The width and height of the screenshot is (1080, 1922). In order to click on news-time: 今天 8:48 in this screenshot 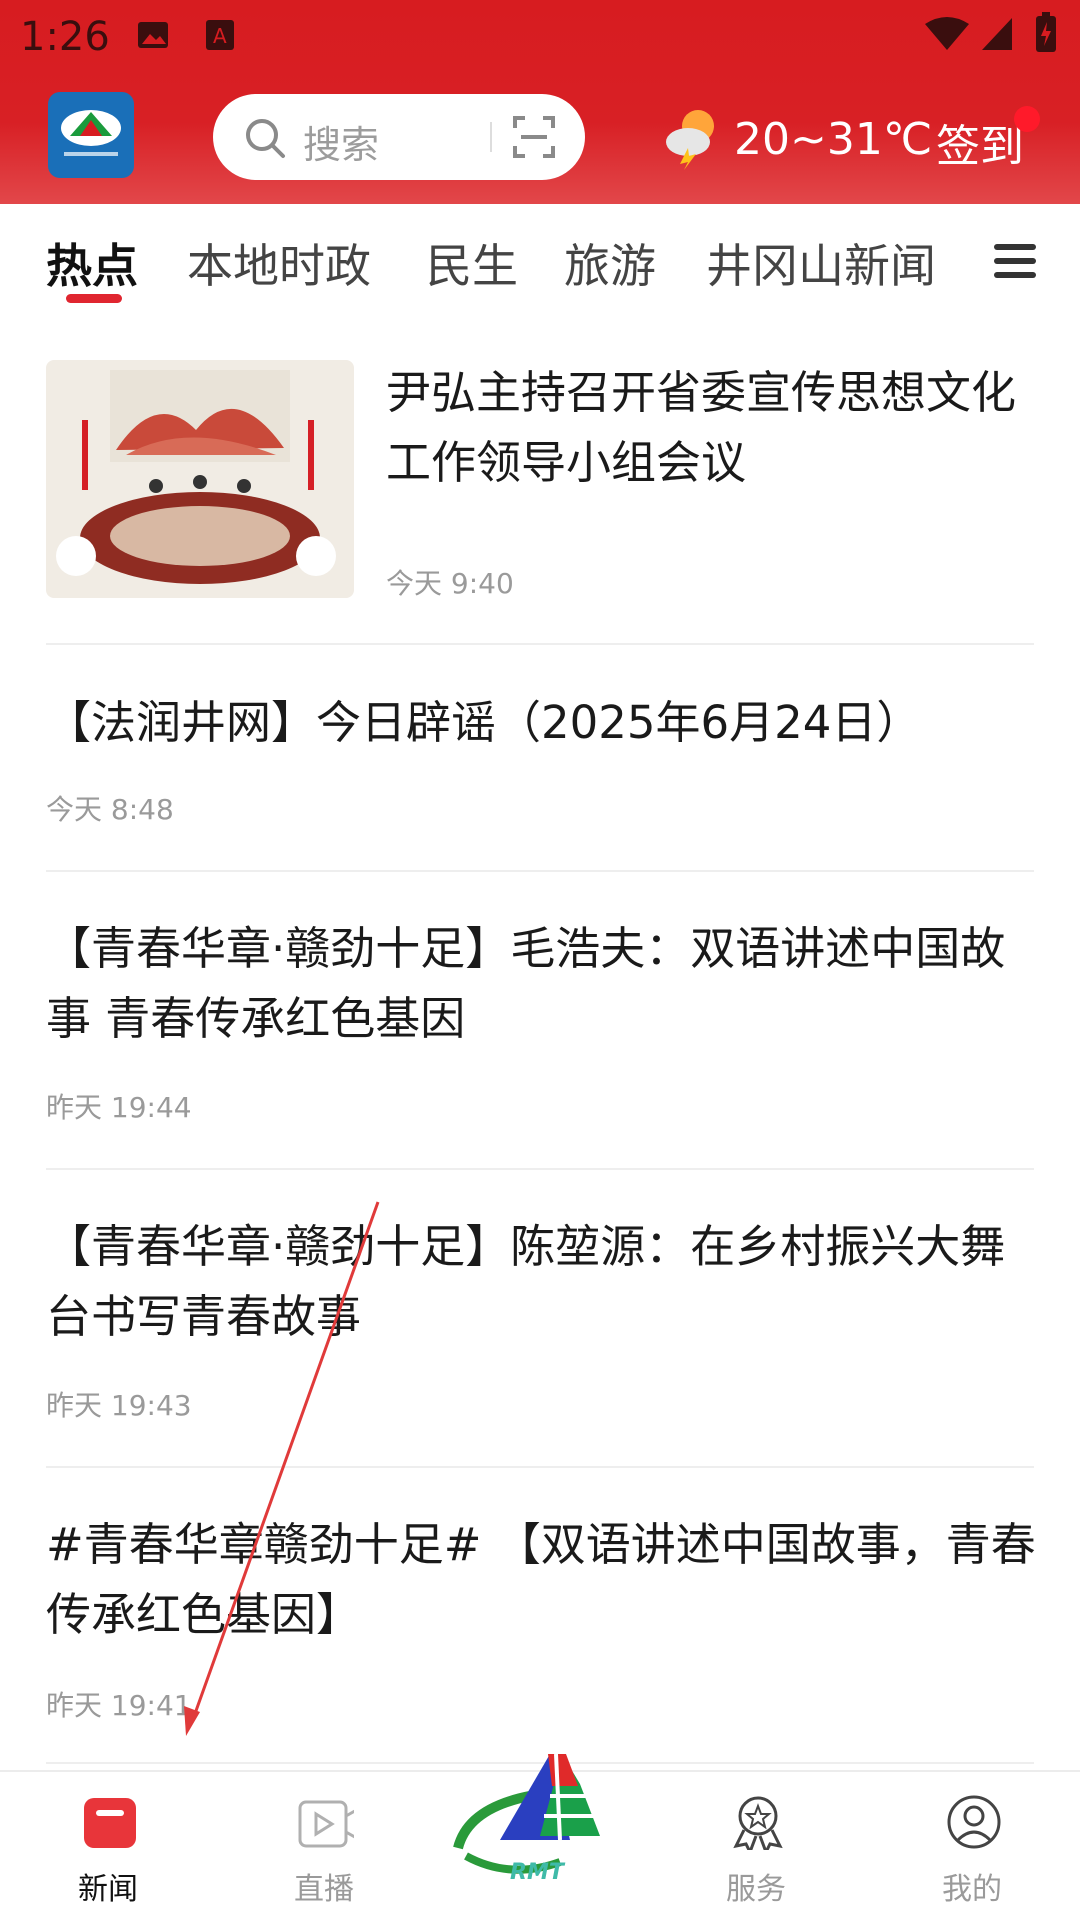, I will do `click(110, 809)`.